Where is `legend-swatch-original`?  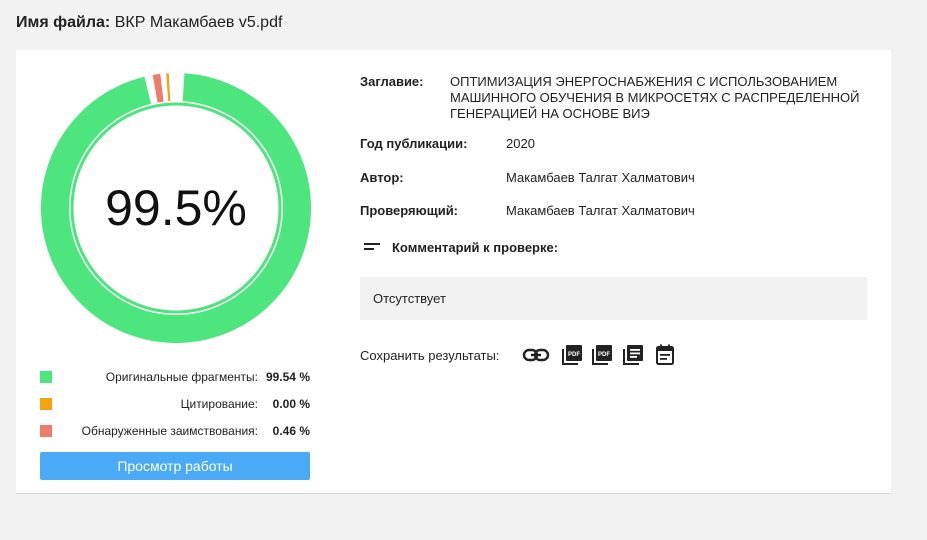 legend-swatch-original is located at coordinates (46, 377).